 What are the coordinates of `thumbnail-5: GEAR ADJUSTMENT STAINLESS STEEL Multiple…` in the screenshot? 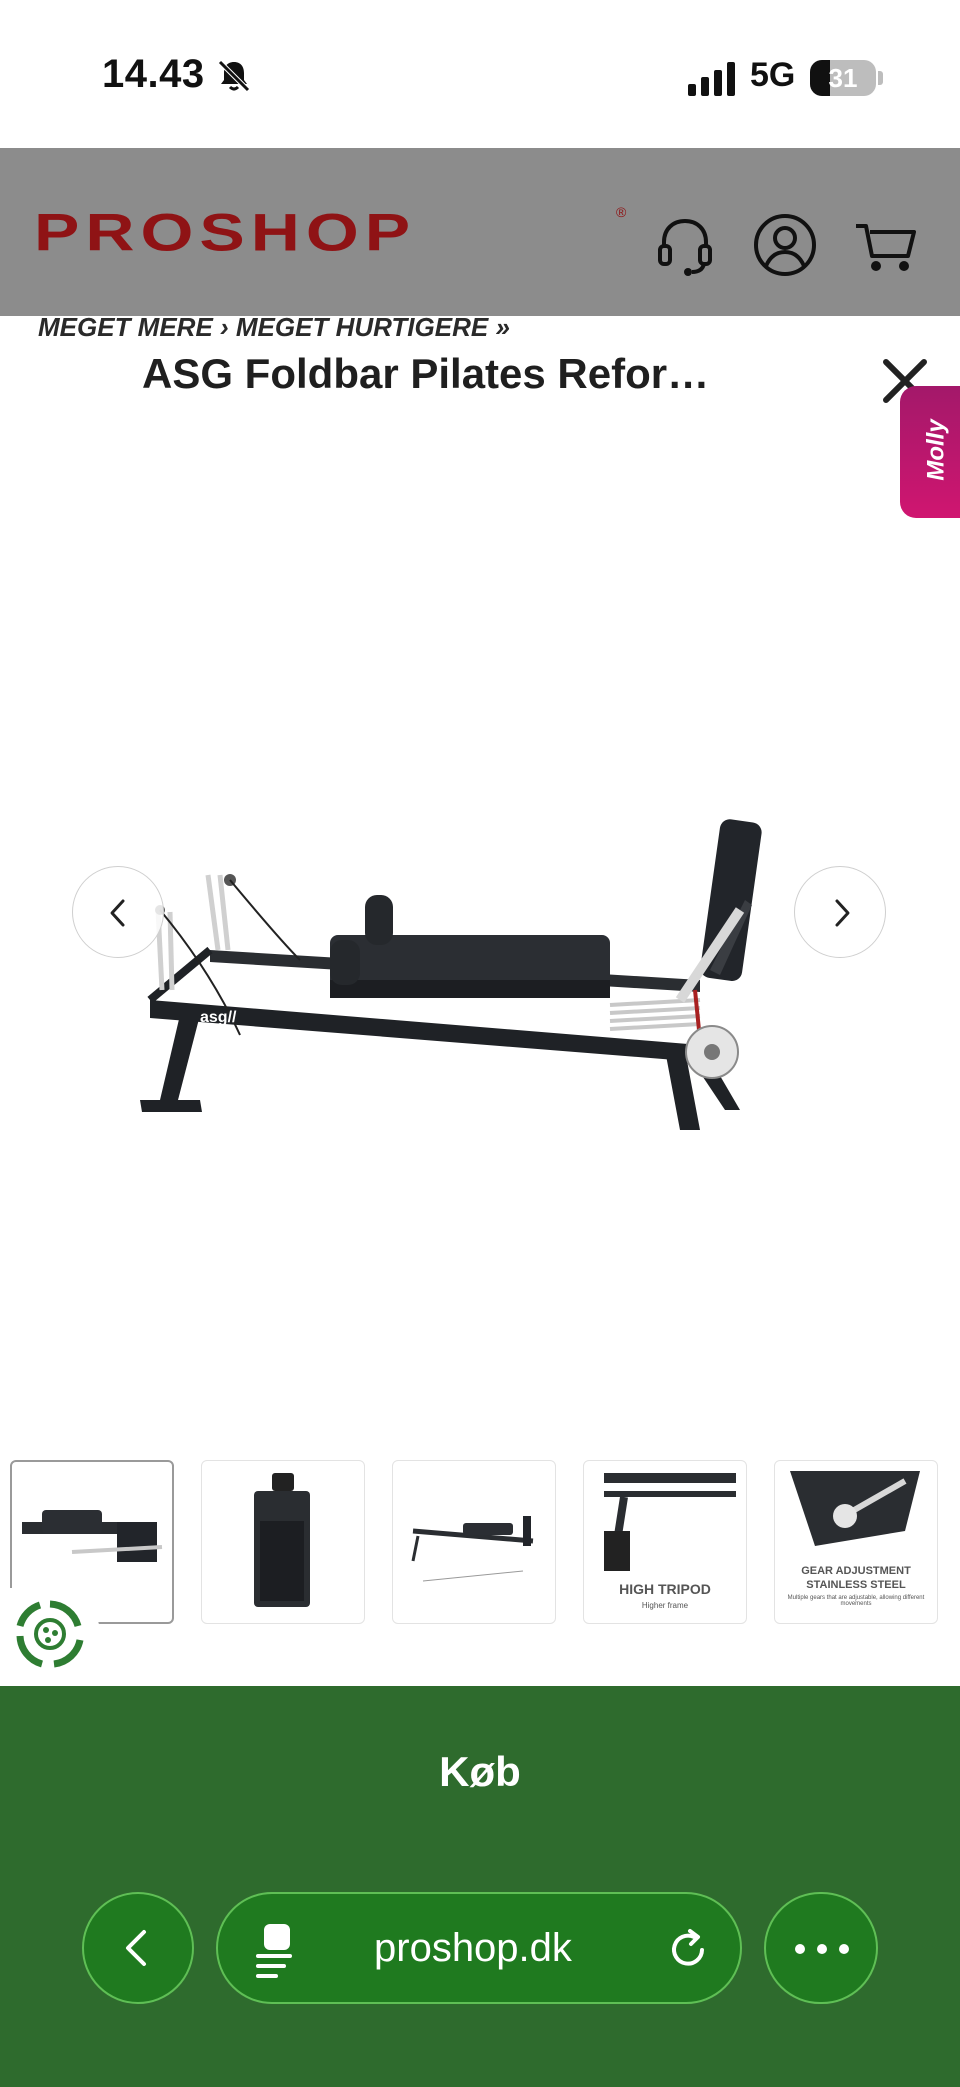 It's located at (856, 1542).